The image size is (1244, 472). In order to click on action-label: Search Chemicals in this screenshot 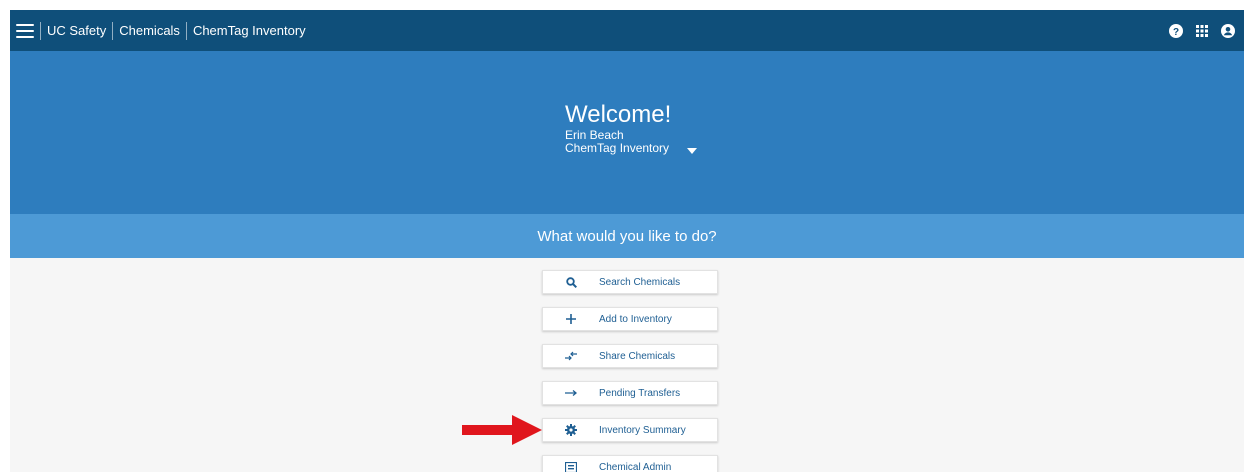, I will do `click(640, 282)`.